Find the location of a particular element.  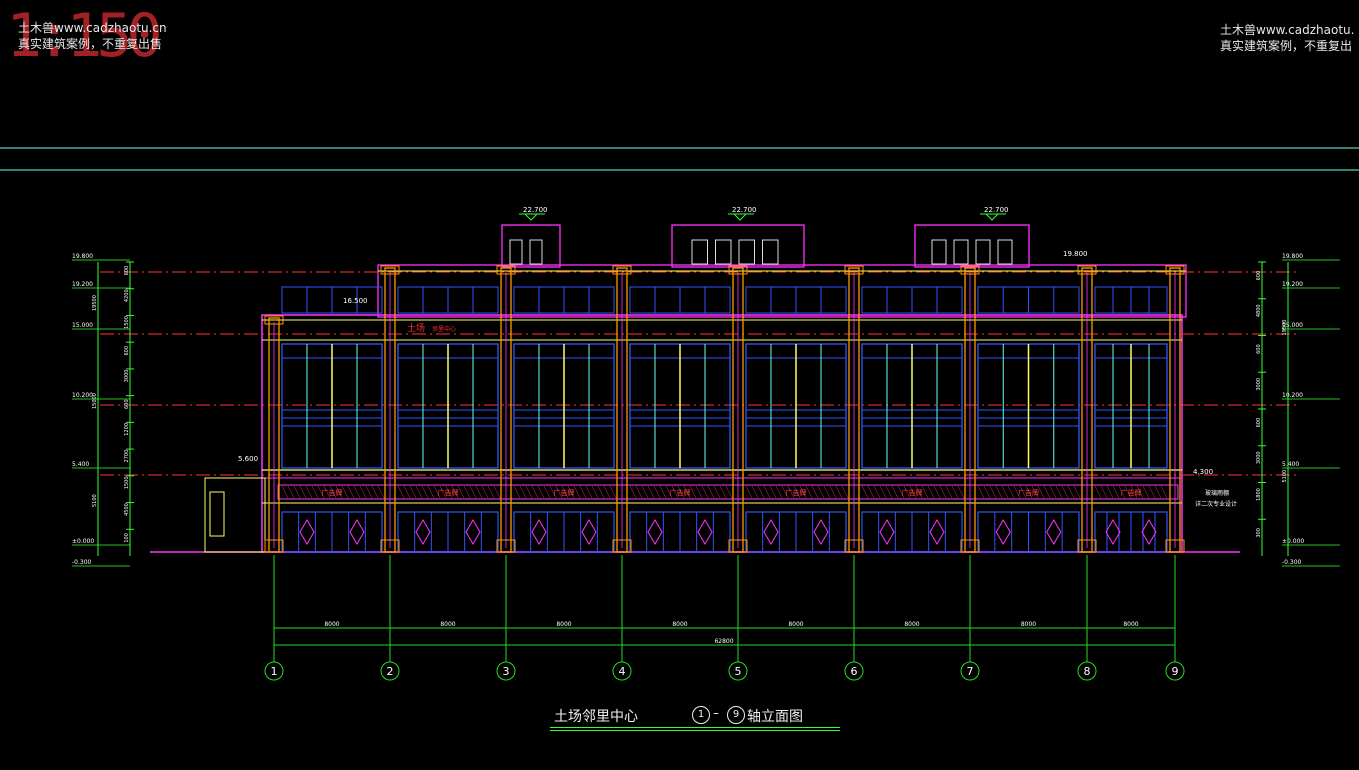

right-note-1: 玻璃雨棚 is located at coordinates (1217, 493).